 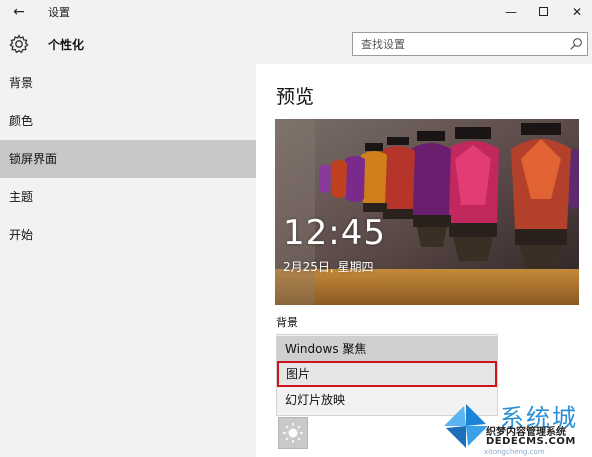 I want to click on option-windows-spotlight: Windows 聚焦, so click(x=387, y=349).